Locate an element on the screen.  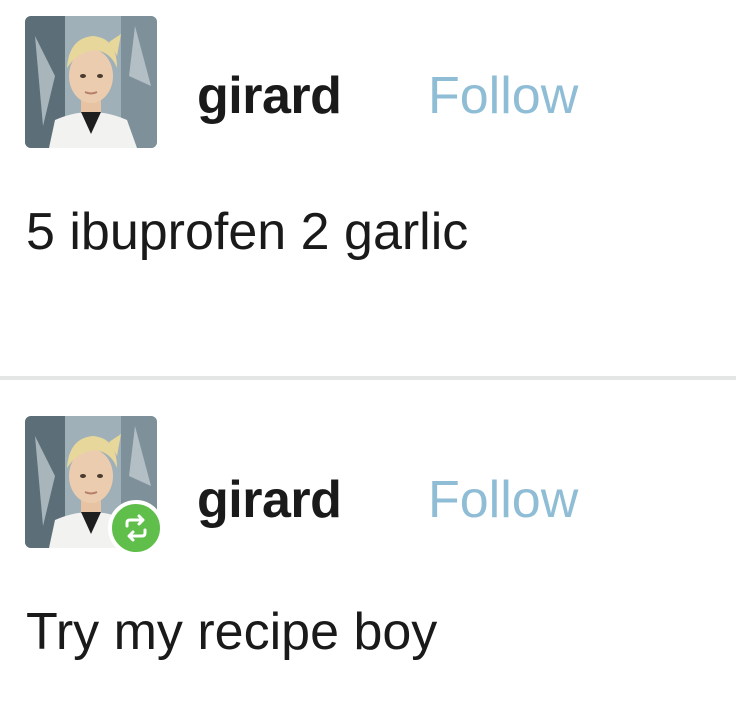
post-body: Try my recipe boy is located at coordinates (232, 632).